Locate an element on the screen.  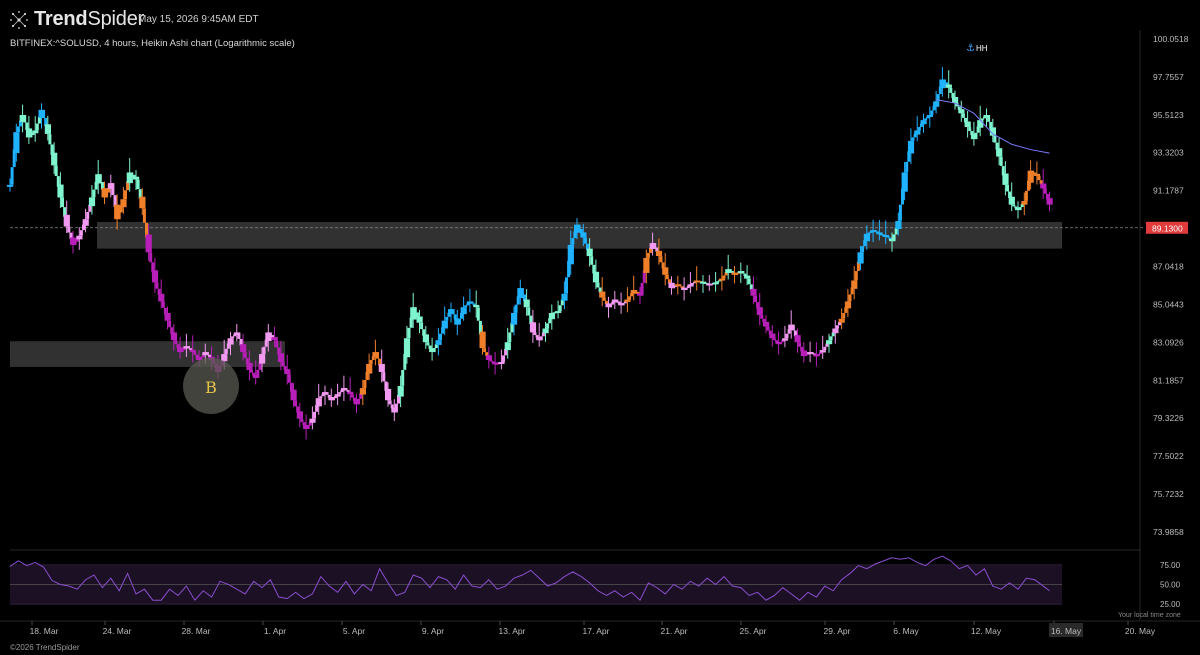
price-tick-label: 87.0418 is located at coordinates (1168, 267).